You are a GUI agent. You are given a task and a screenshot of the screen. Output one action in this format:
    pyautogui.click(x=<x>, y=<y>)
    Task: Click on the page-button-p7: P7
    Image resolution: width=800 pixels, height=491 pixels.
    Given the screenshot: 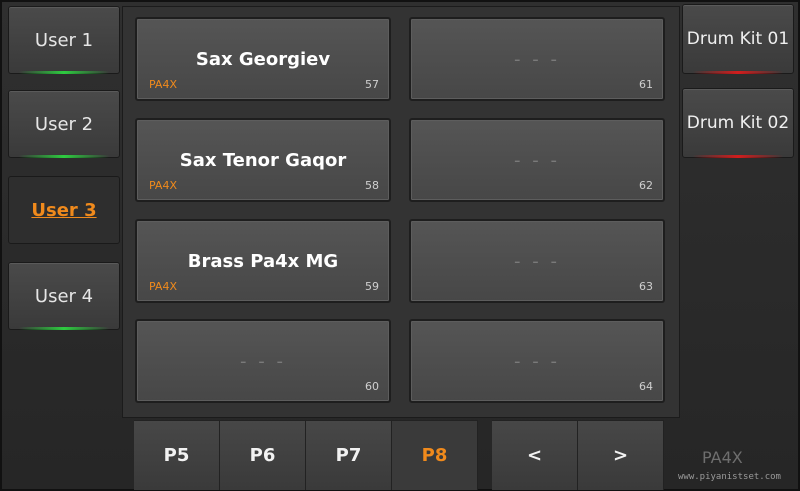 What is the action you would take?
    pyautogui.click(x=349, y=455)
    